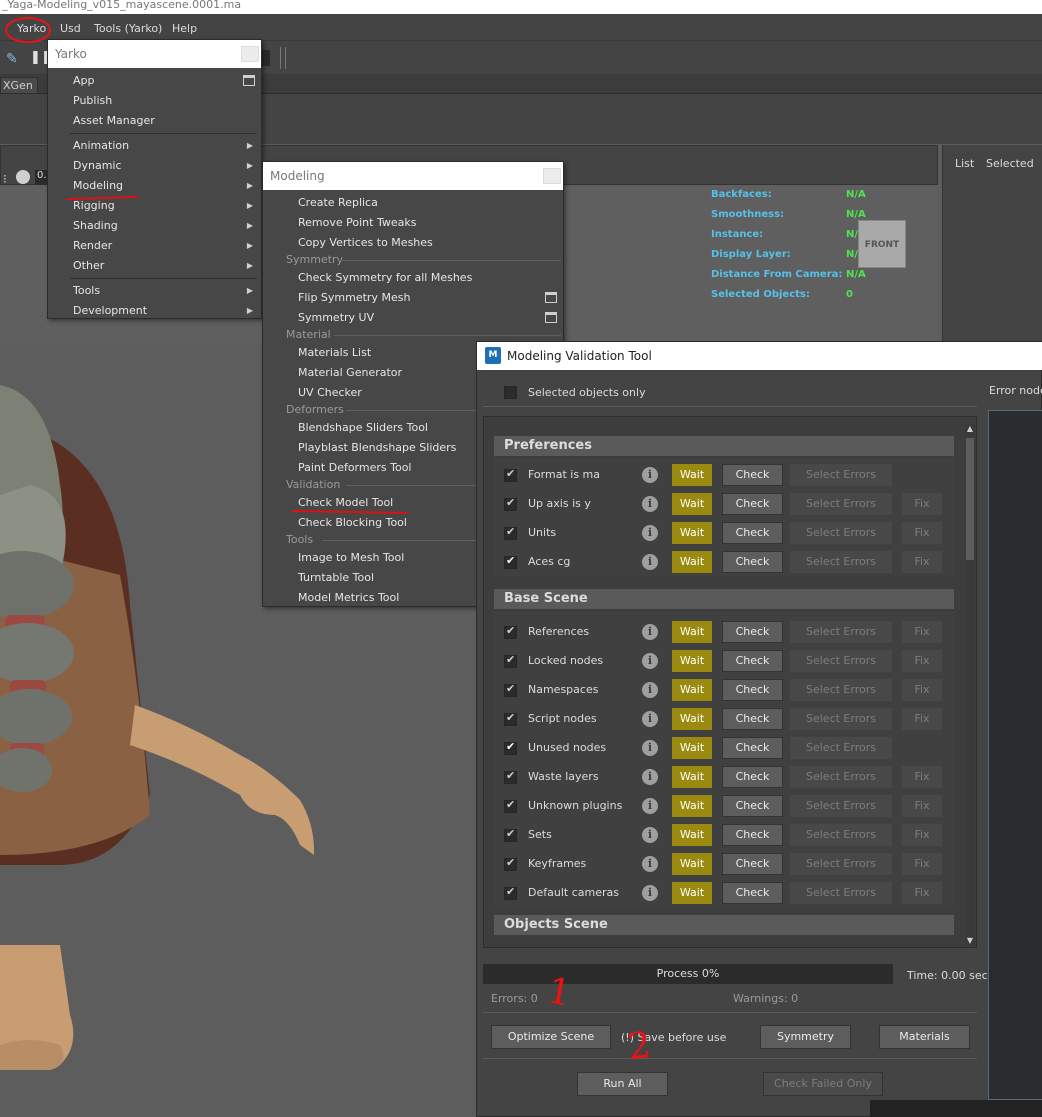 This screenshot has width=1042, height=1117. What do you see at coordinates (1010, 163) in the screenshot?
I see `outliner-selected-menu: Selected` at bounding box center [1010, 163].